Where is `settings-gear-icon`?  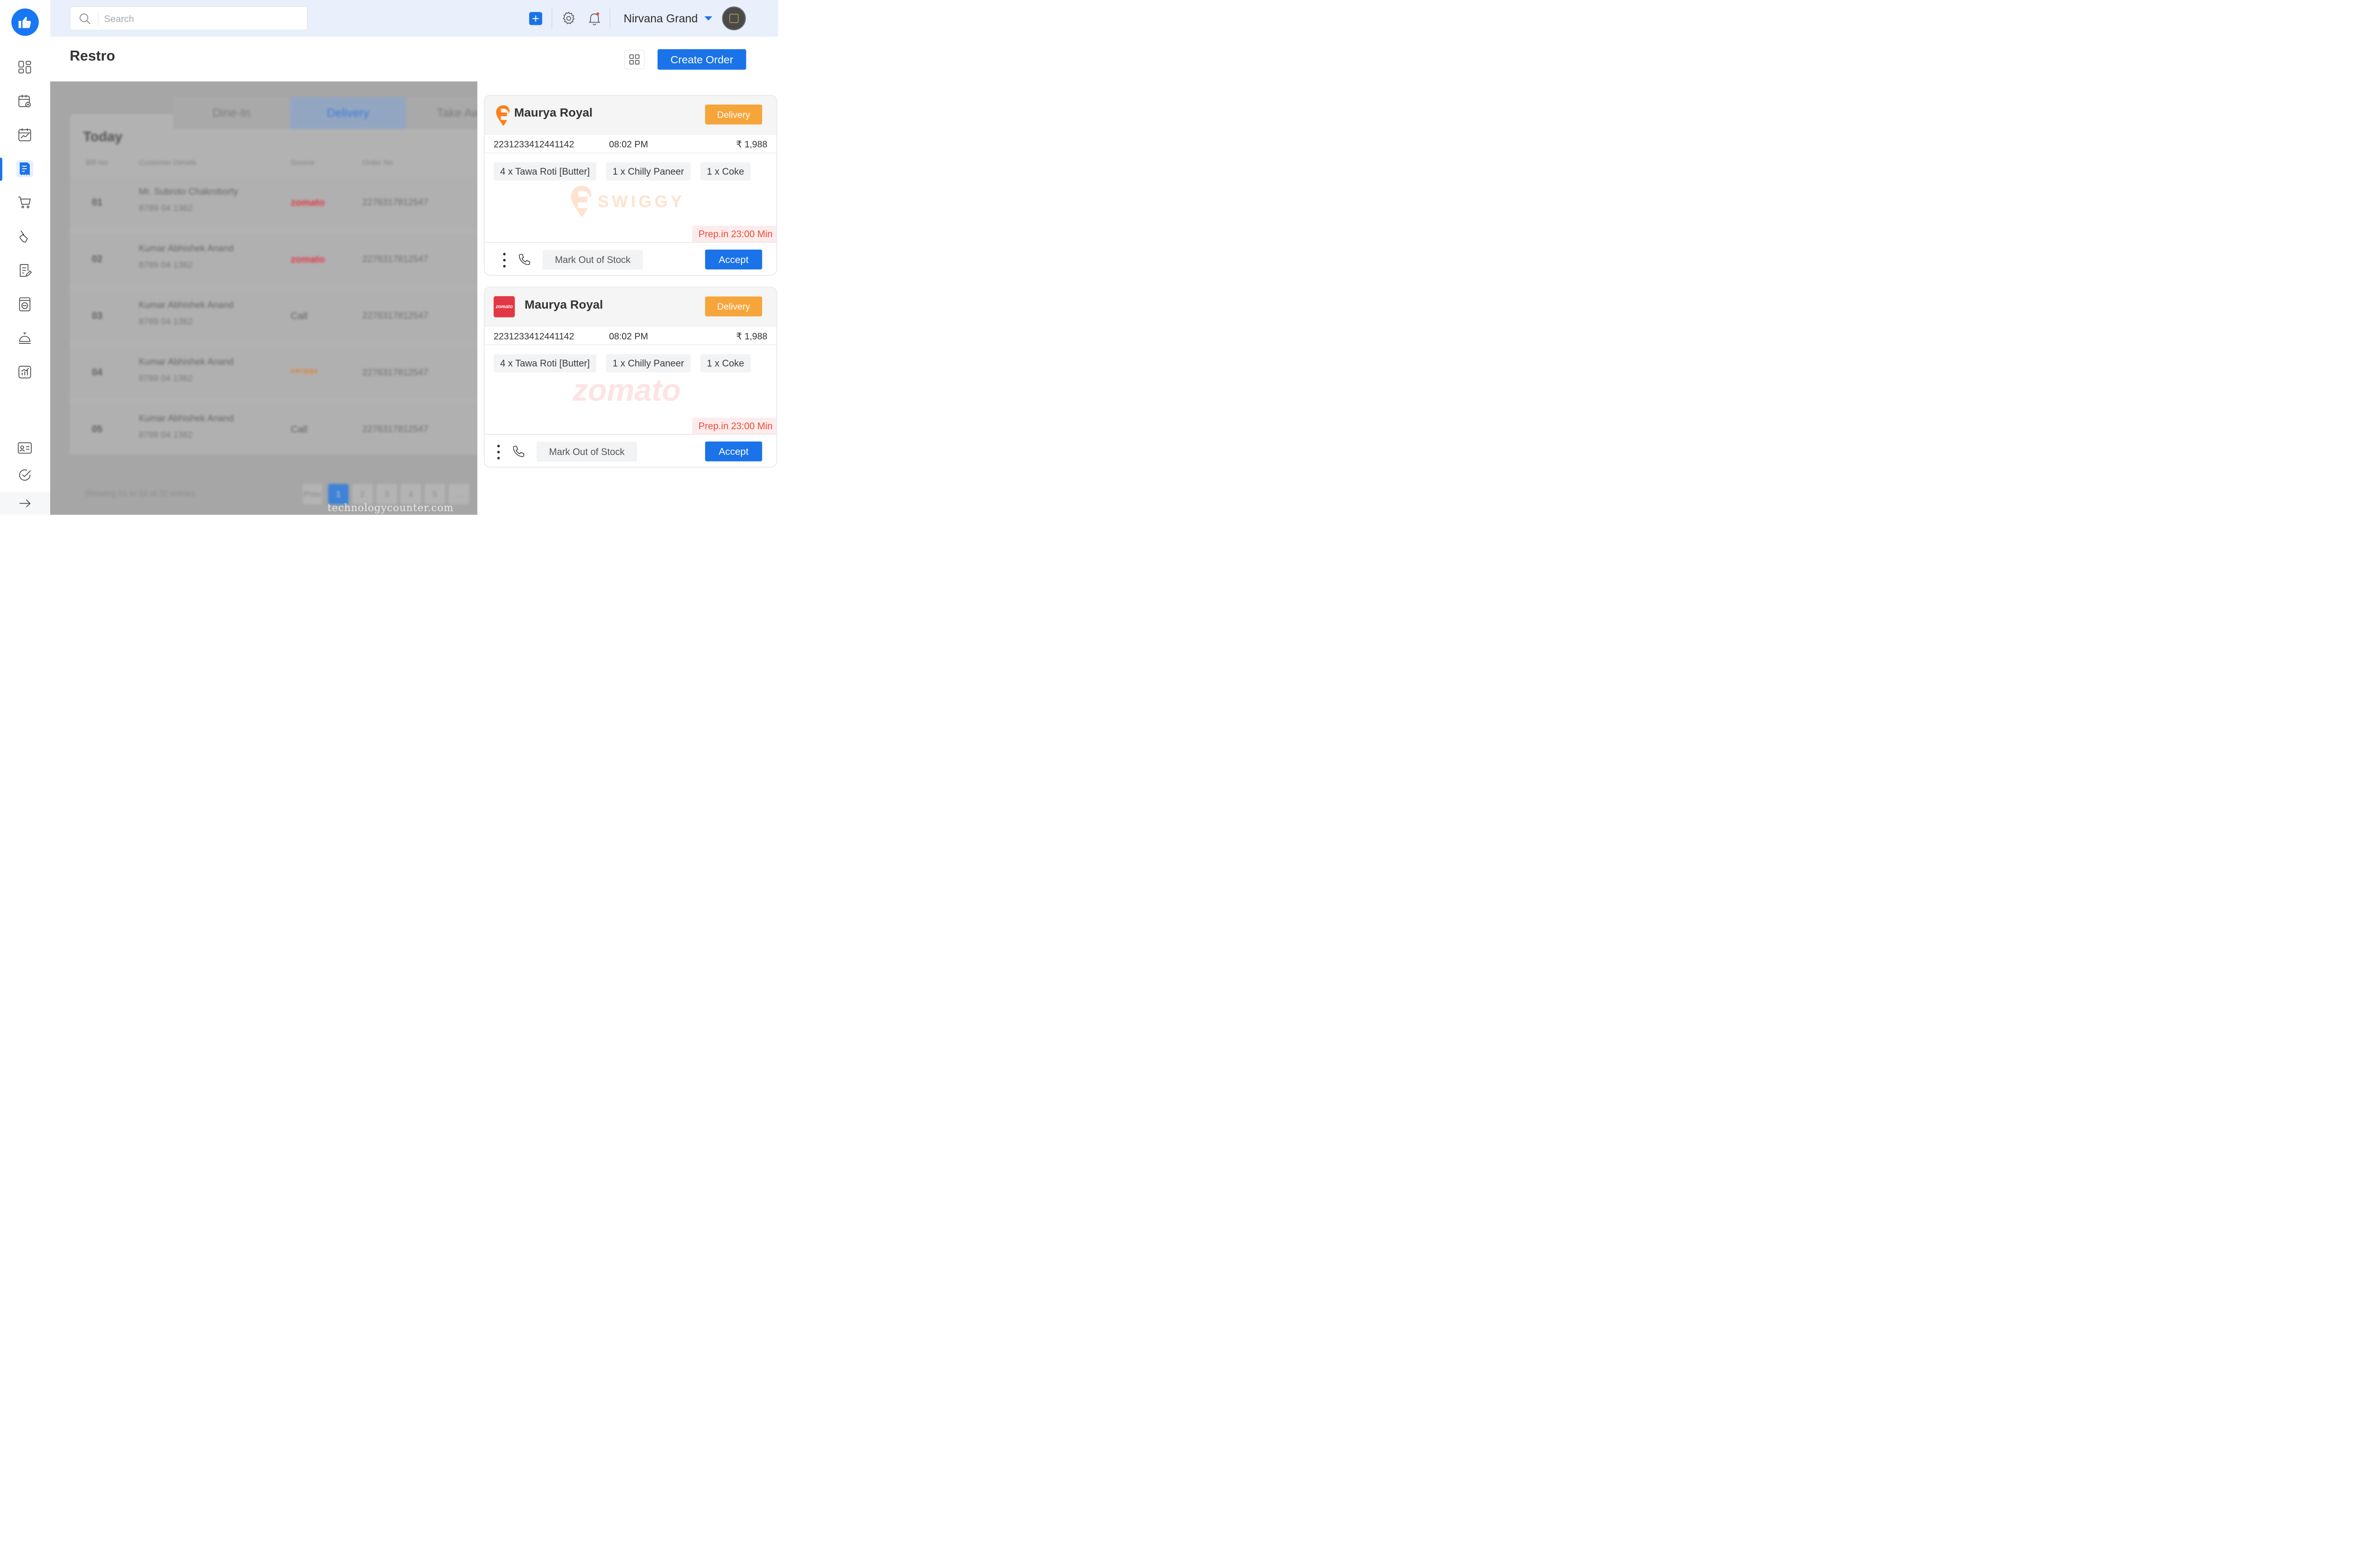
settings-gear-icon is located at coordinates (569, 18).